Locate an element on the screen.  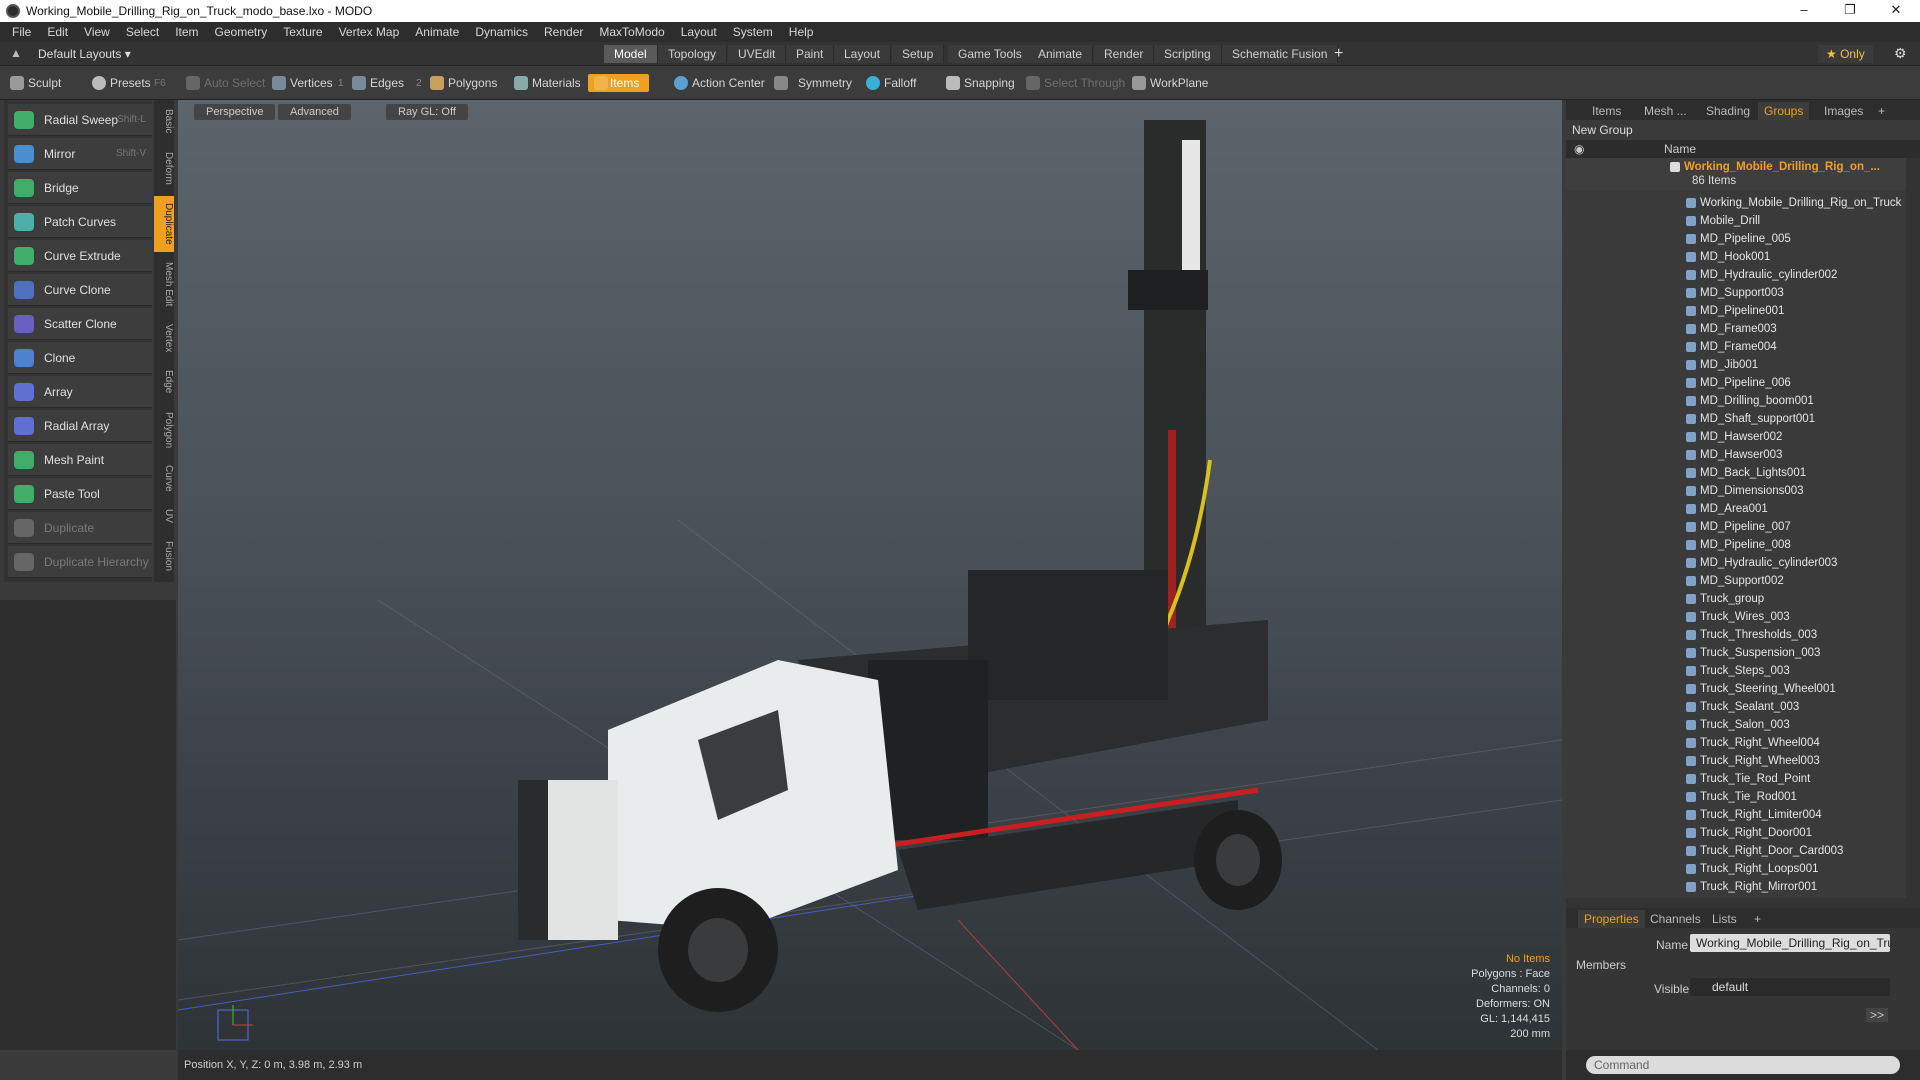
tab-lists: Lists is located at coordinates (1724, 919).